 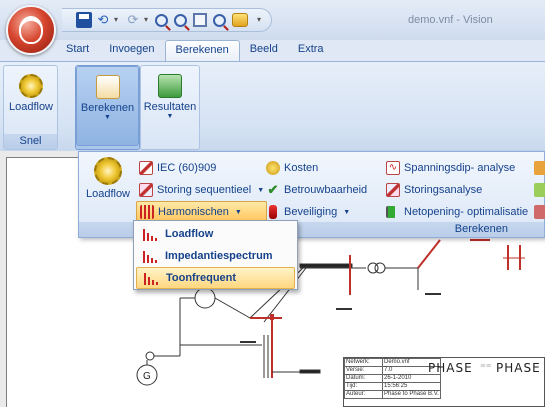 I want to click on storingsanalyse-label: Storingsanalyse, so click(x=443, y=190).